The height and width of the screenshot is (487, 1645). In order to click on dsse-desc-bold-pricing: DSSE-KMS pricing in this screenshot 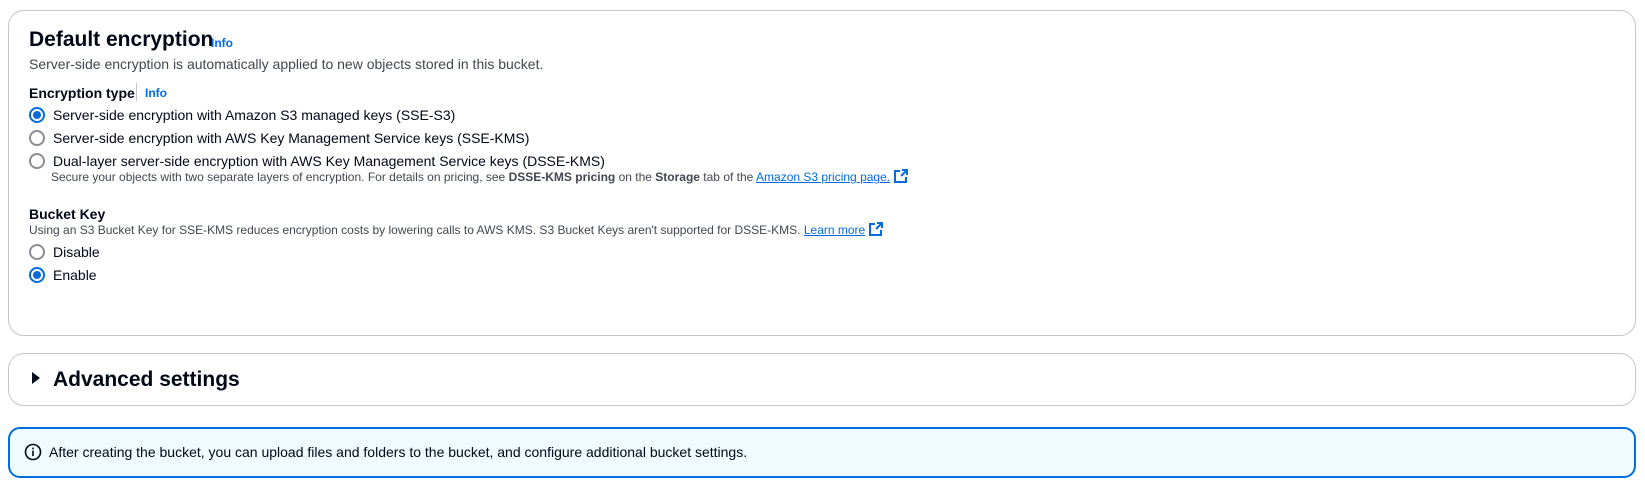, I will do `click(562, 177)`.